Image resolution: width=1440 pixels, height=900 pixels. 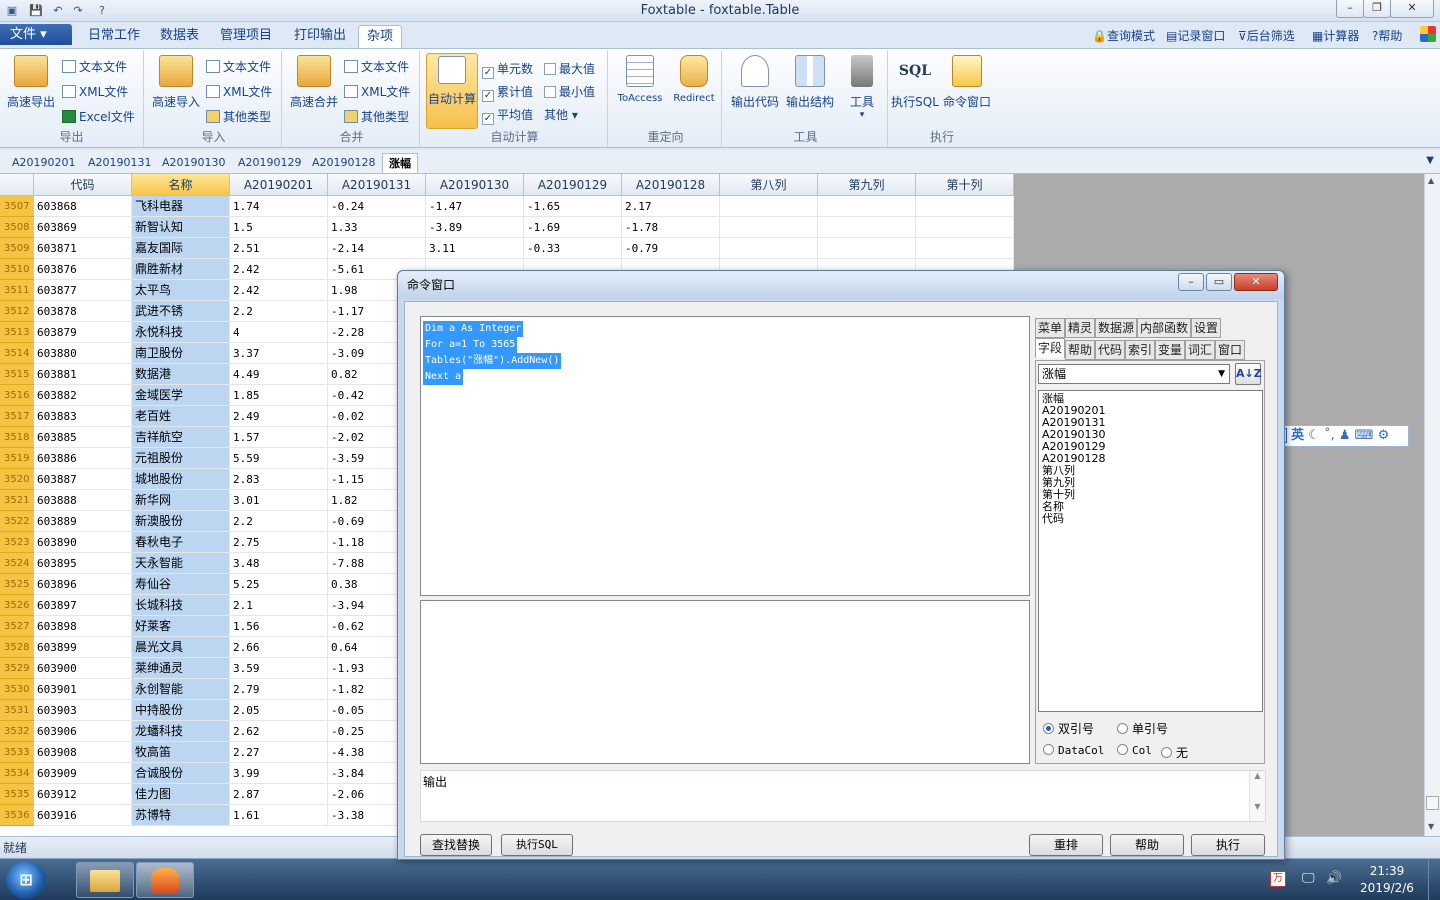 What do you see at coordinates (17, 248) in the screenshot?
I see `row-number: 3509` at bounding box center [17, 248].